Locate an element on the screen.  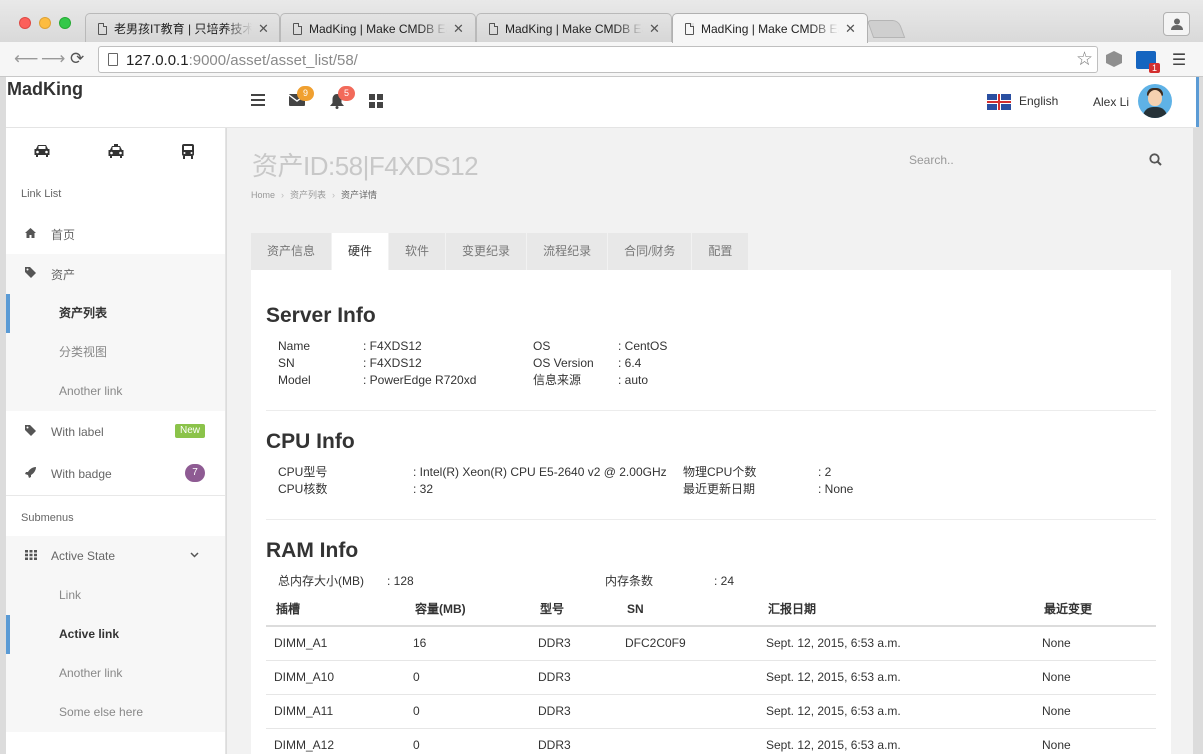
column-header: 容量(MB) is located at coordinates (467, 609).